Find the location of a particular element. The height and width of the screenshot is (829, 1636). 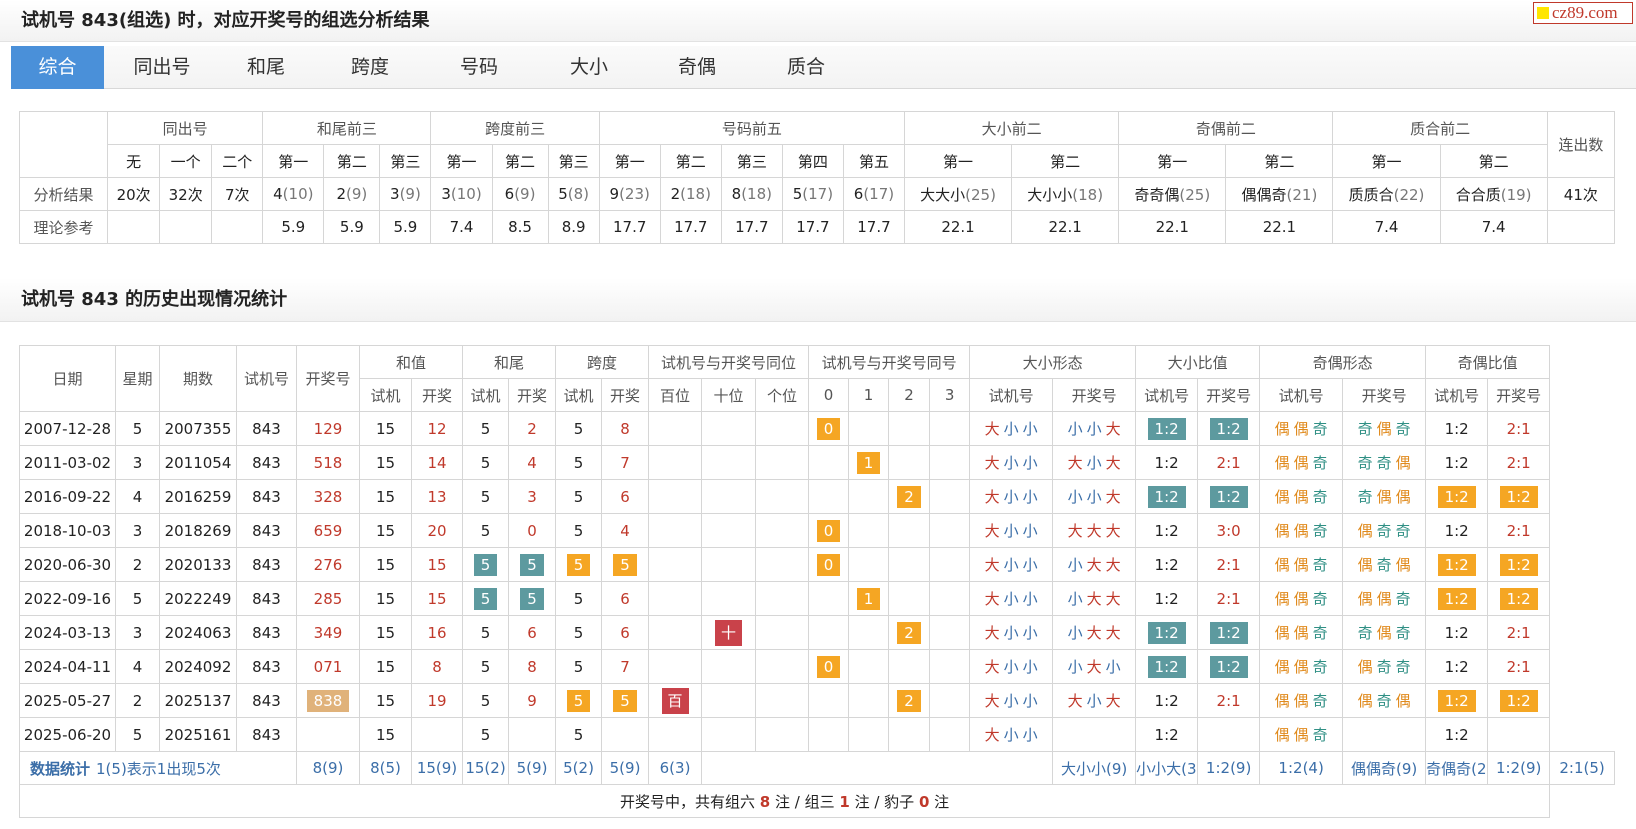

oe-pattern-test: 偶偶奇 is located at coordinates (1301, 734).